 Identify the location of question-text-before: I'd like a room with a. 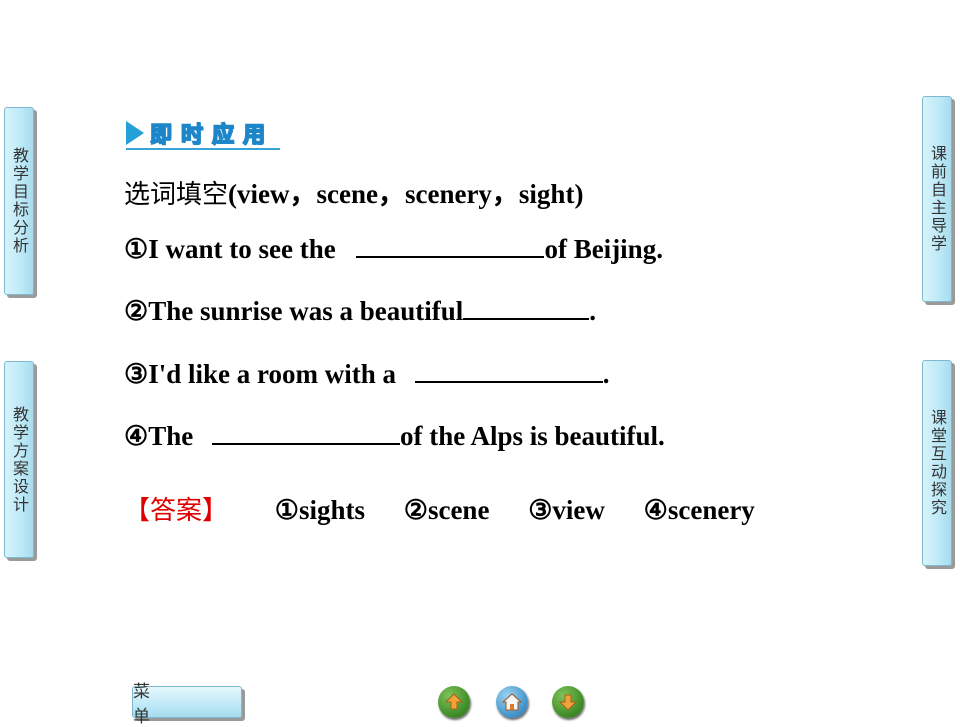
(275, 374).